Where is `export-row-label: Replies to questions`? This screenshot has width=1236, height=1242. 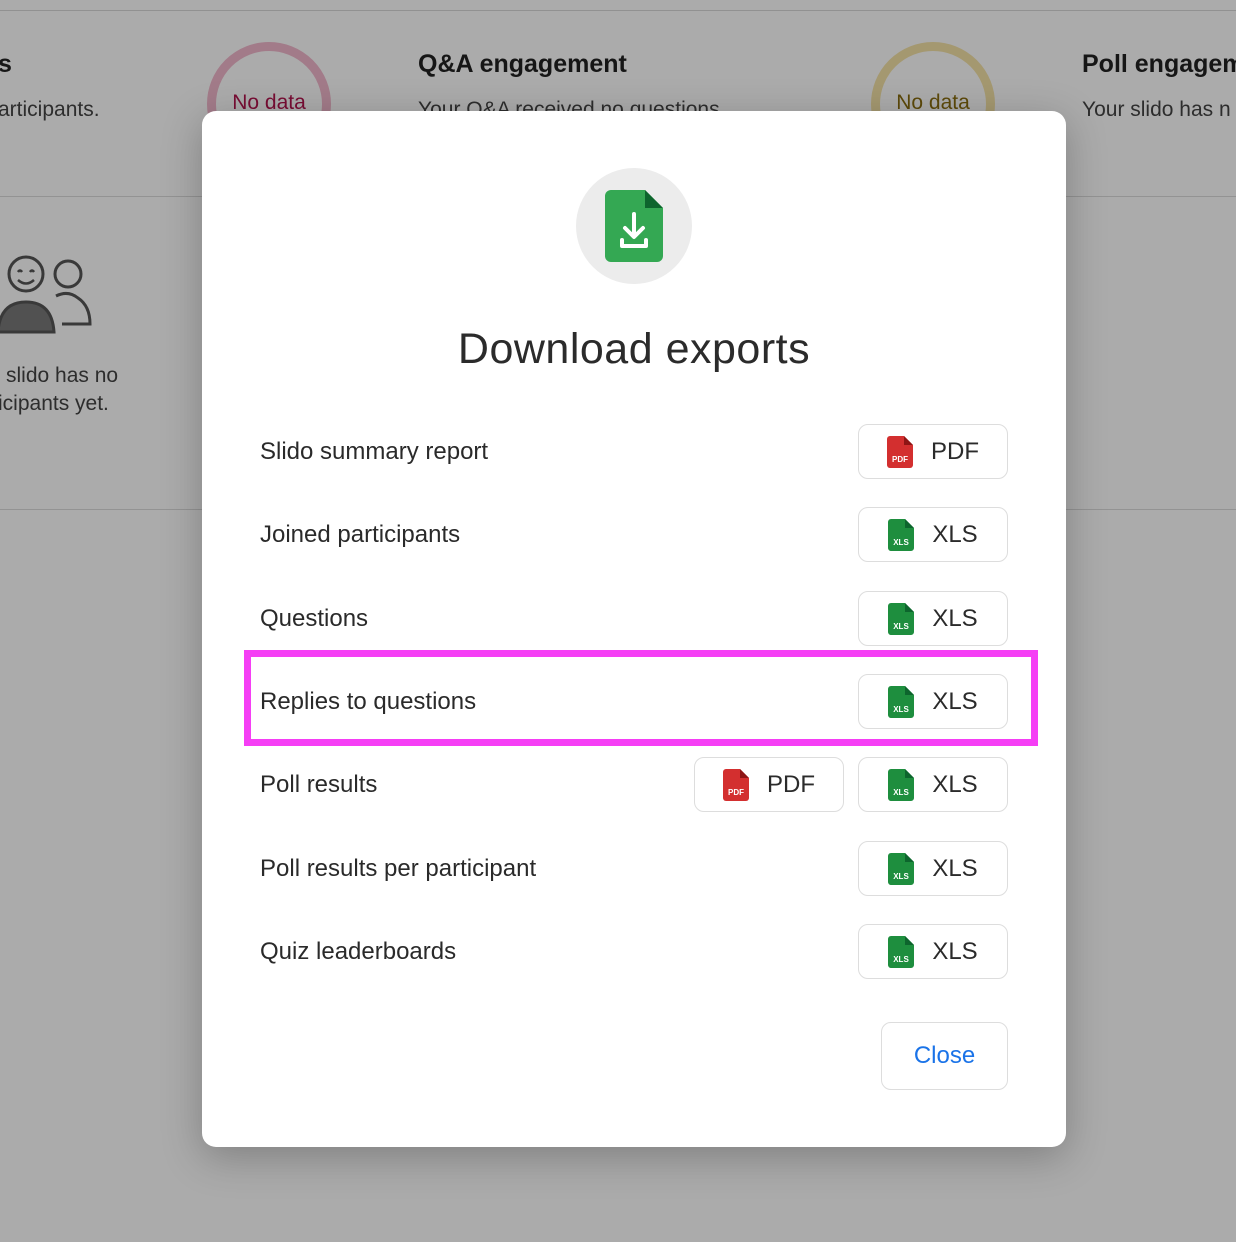 export-row-label: Replies to questions is located at coordinates (368, 701).